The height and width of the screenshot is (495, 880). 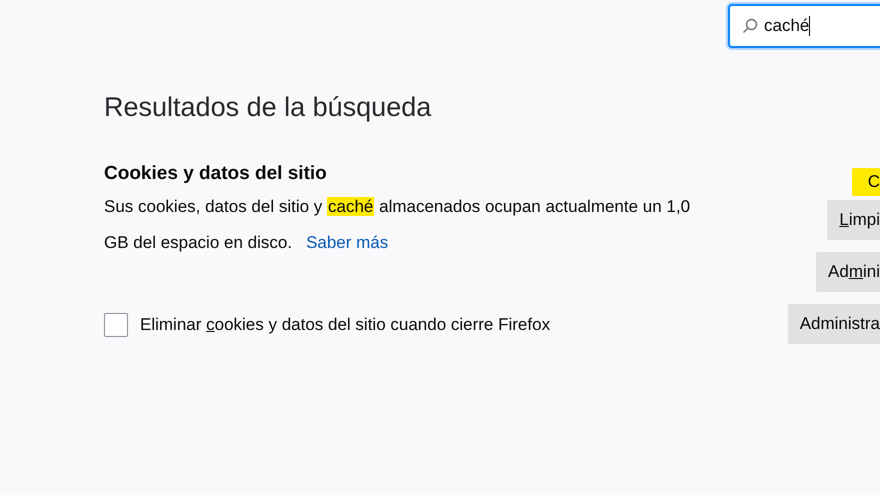 What do you see at coordinates (116, 325) in the screenshot?
I see `checkbox` at bounding box center [116, 325].